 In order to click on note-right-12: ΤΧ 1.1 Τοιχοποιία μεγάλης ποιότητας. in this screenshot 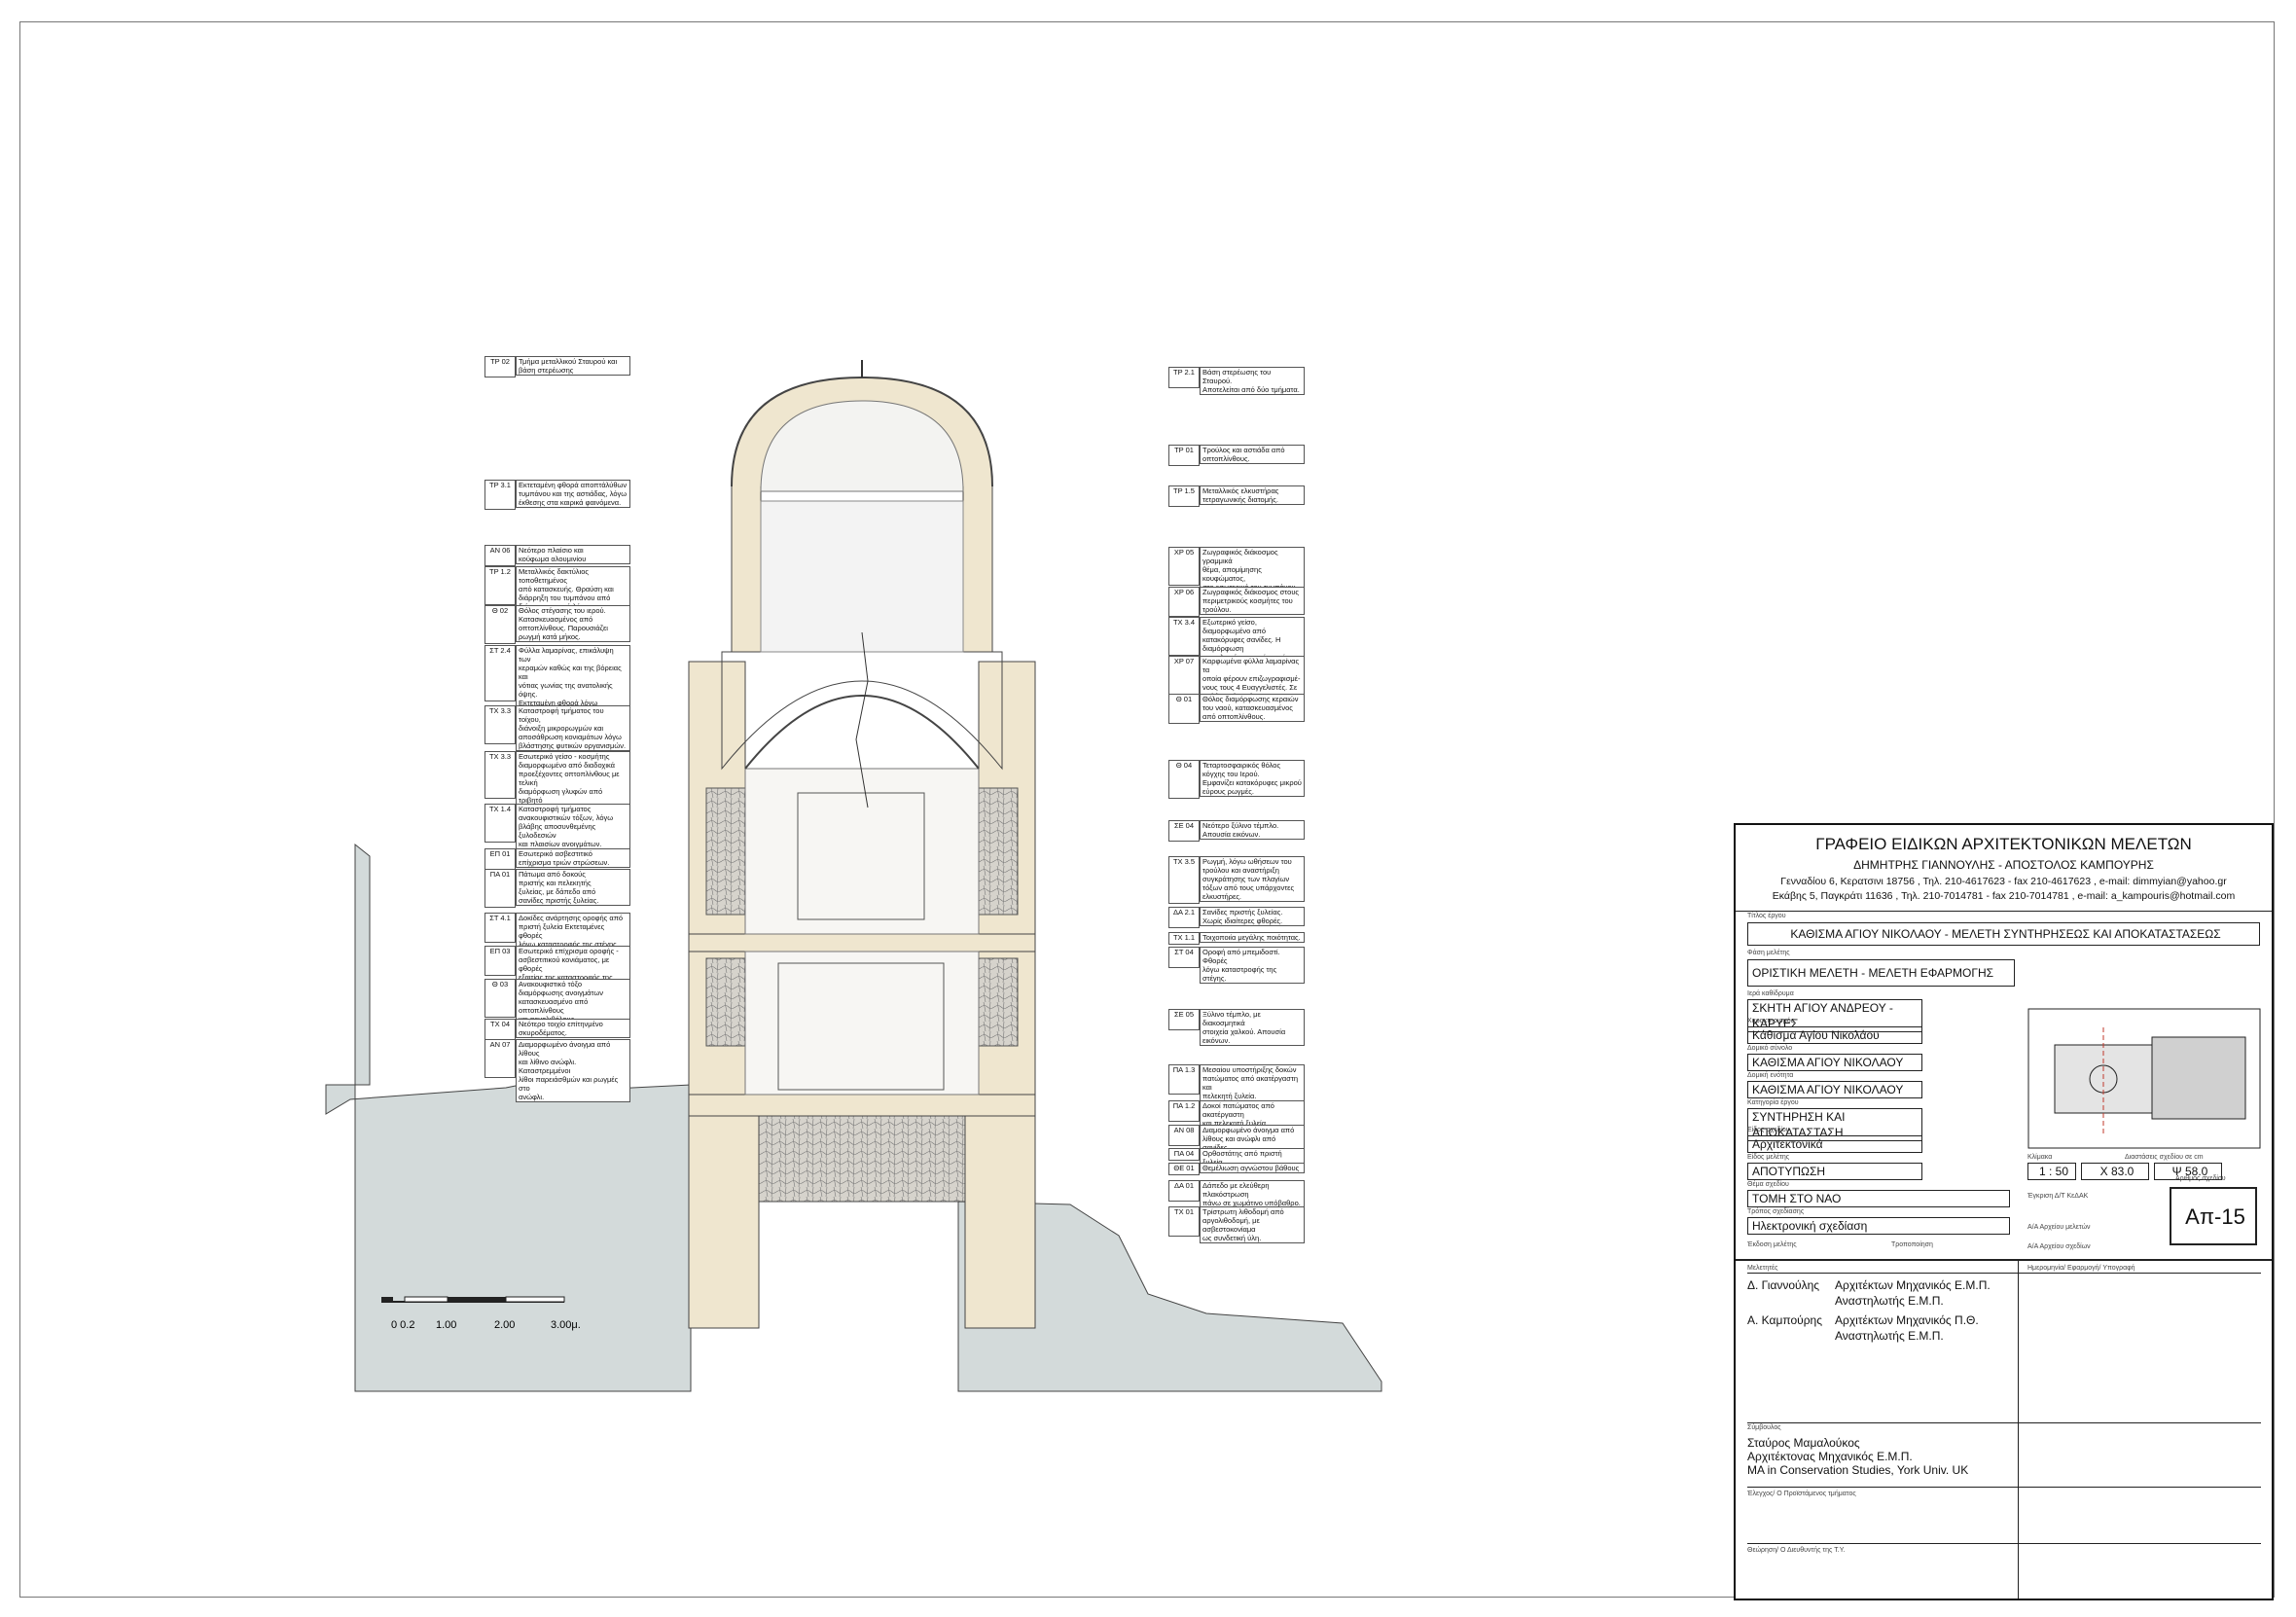, I will do `click(1236, 938)`.